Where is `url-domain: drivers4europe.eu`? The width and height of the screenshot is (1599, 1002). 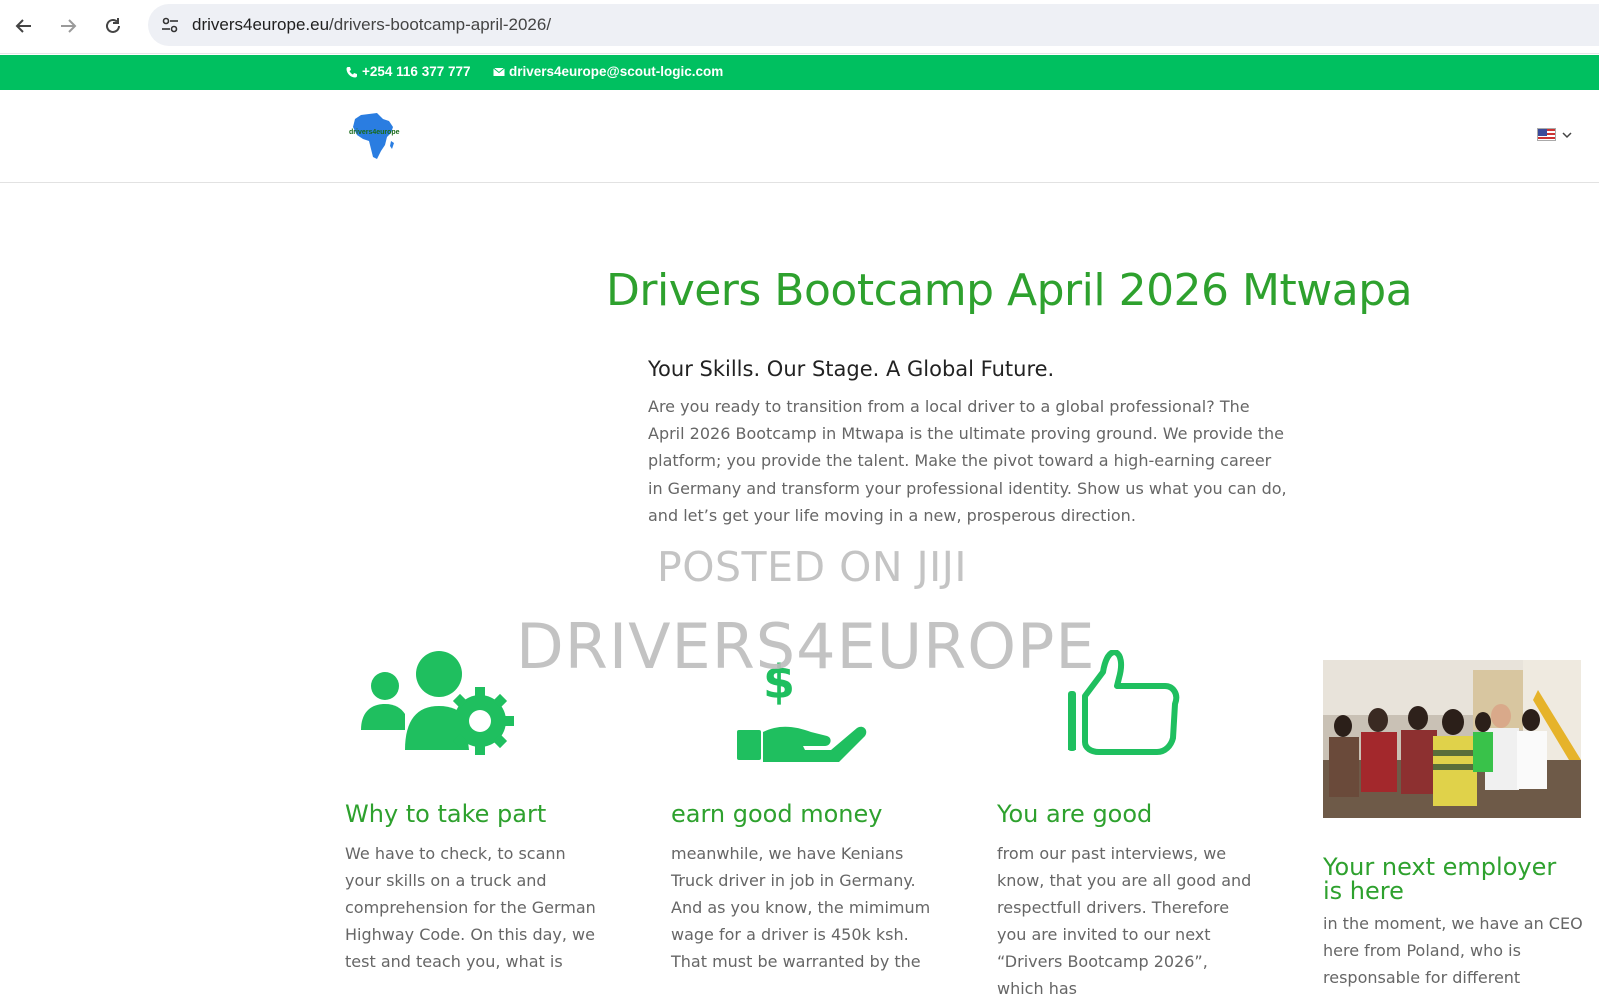
url-domain: drivers4europe.eu is located at coordinates (261, 24).